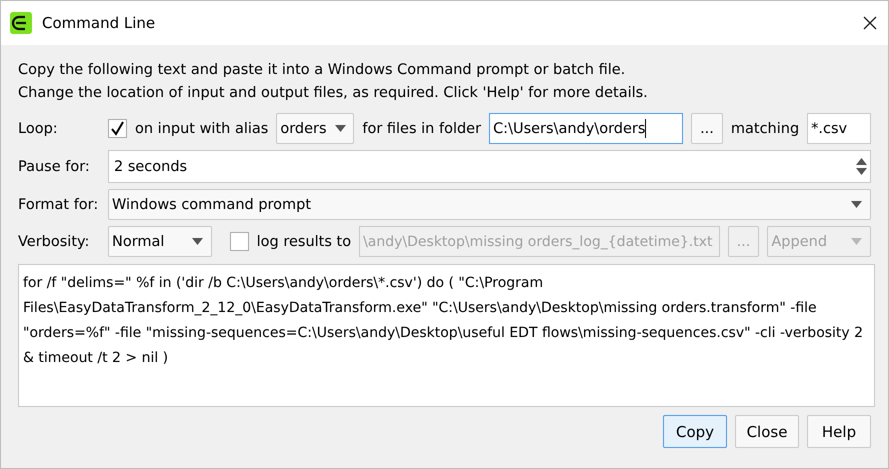 The image size is (889, 469). I want to click on instruction-text: Copy the following text and paste it into a Windows Command prompt or batch file., so click(322, 70).